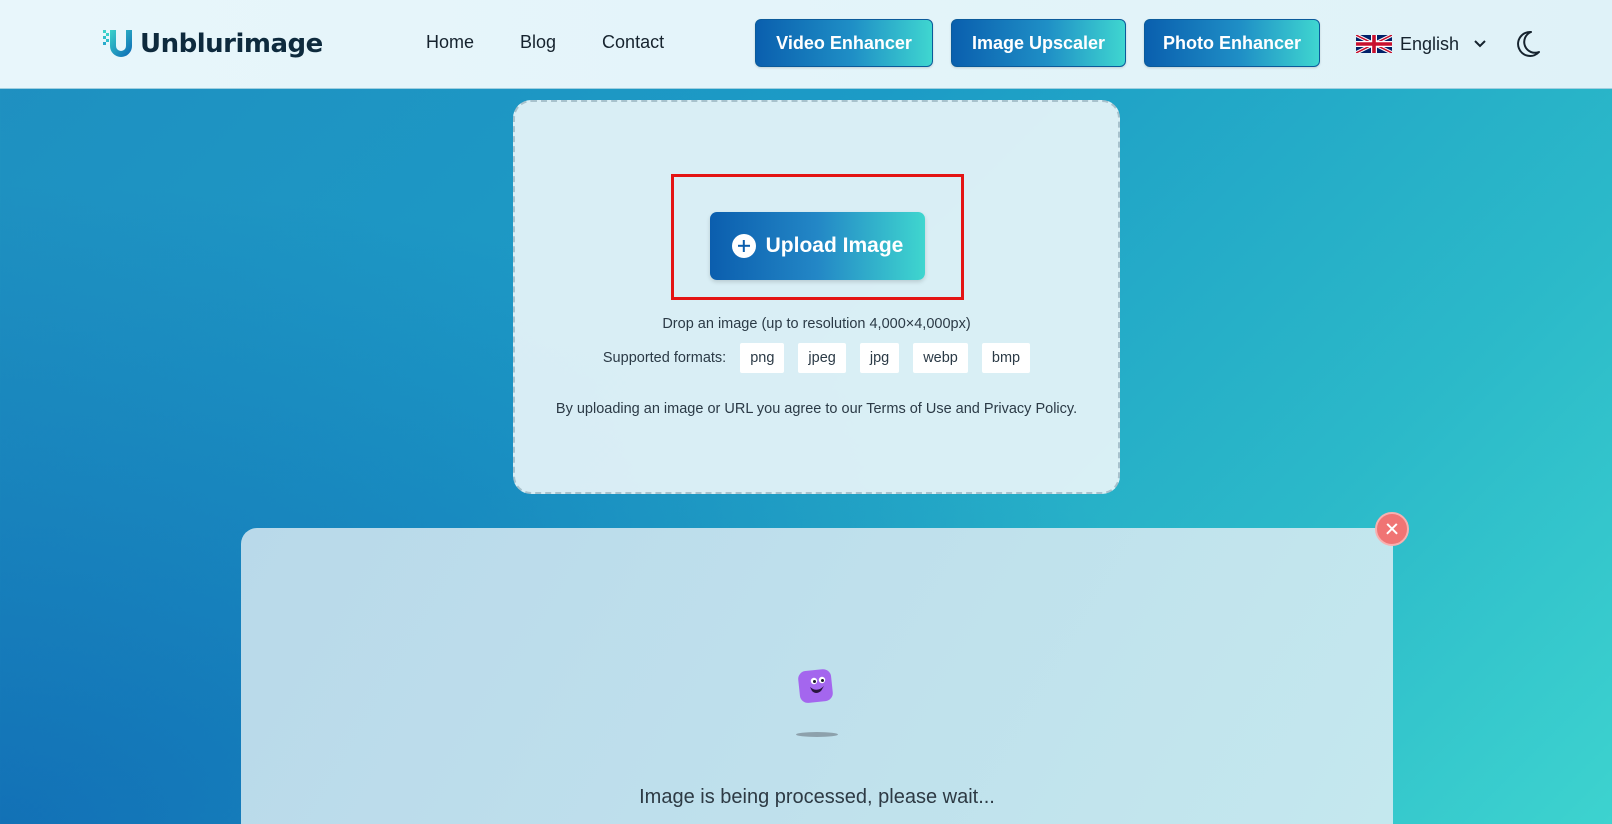 The image size is (1612, 824). I want to click on nav-contact: Contact, so click(633, 42).